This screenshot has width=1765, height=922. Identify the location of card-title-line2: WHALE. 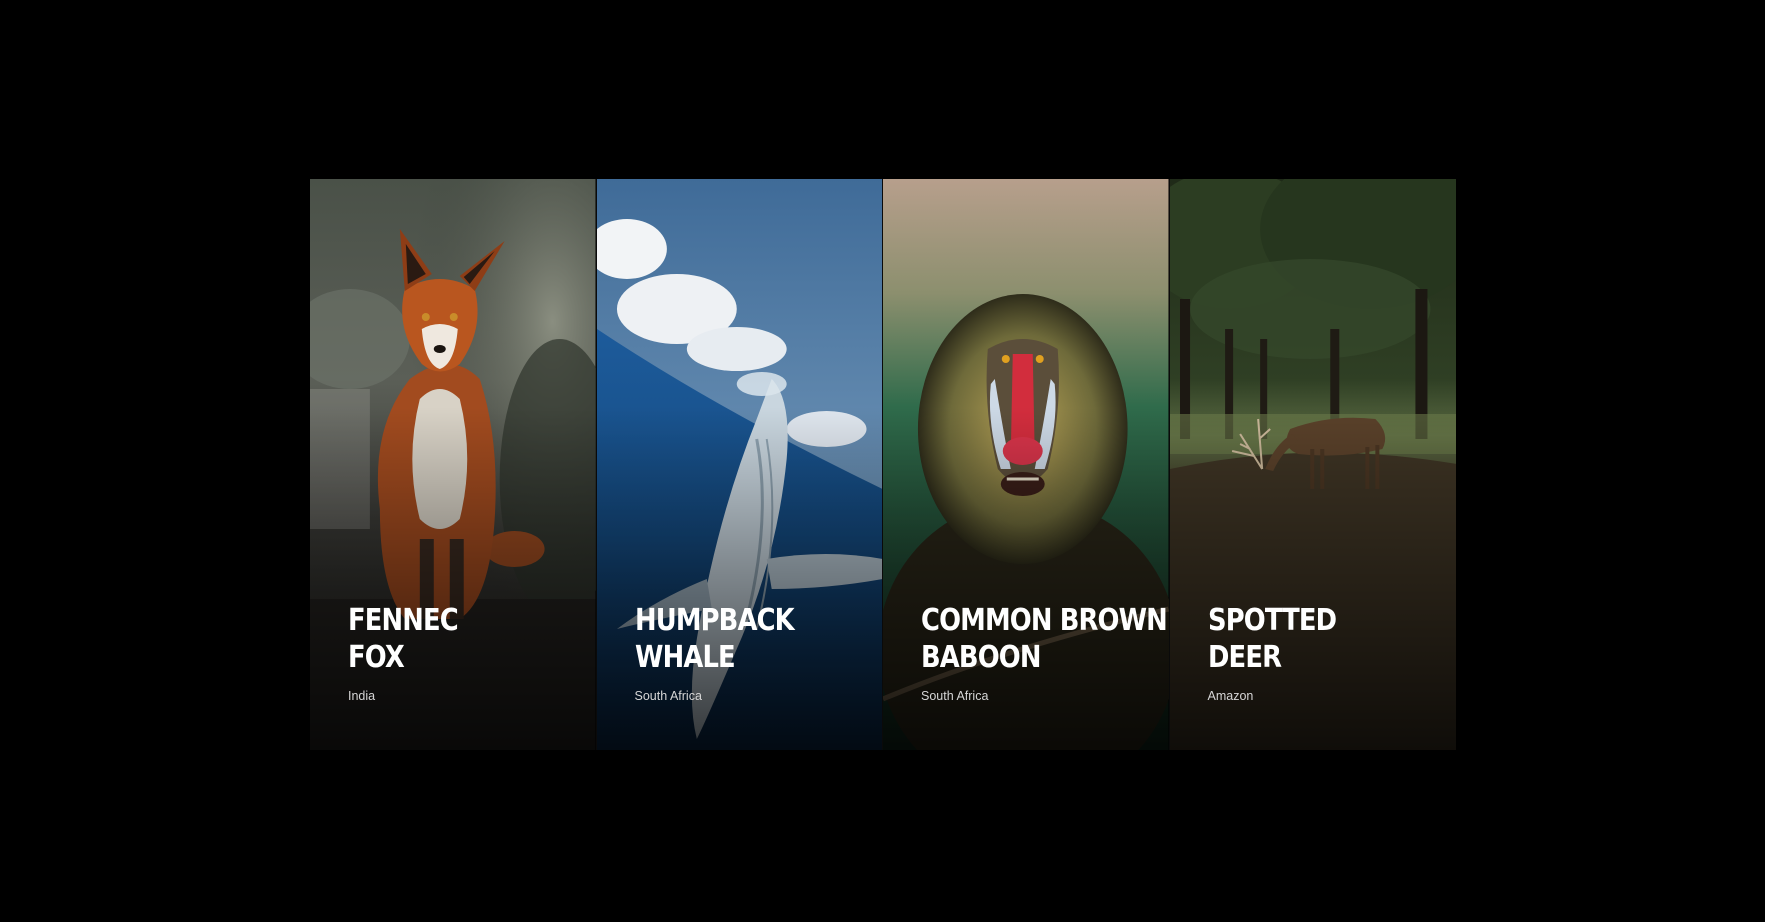
(685, 657).